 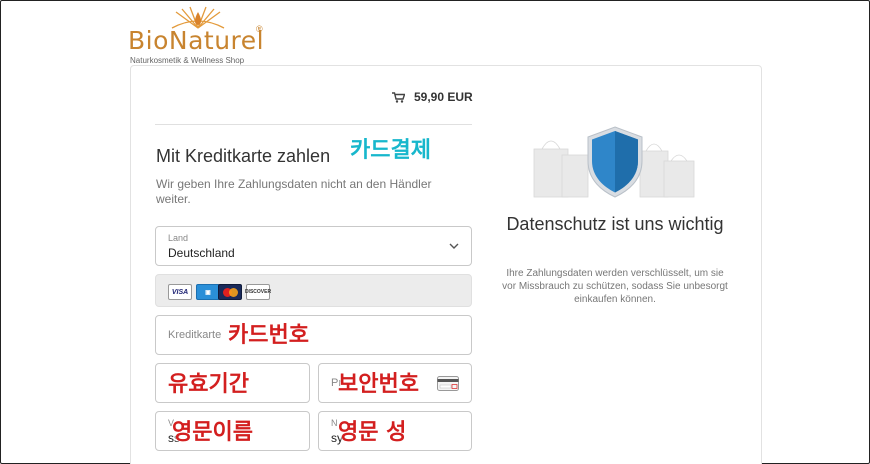 I want to click on discover-logo-icon: DISCOVER, so click(x=258, y=292).